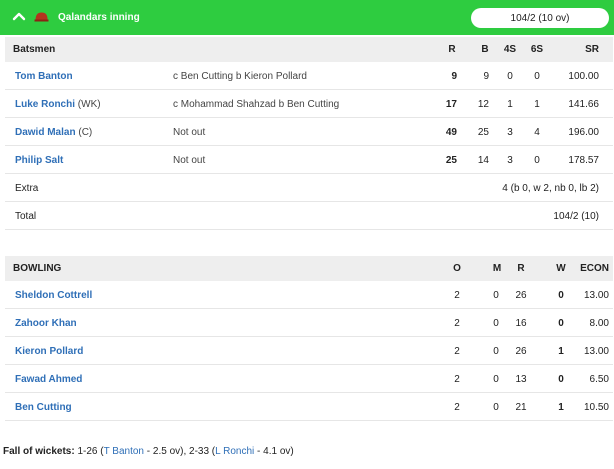 The height and width of the screenshot is (469, 614). I want to click on col-maidens: M, so click(497, 268).